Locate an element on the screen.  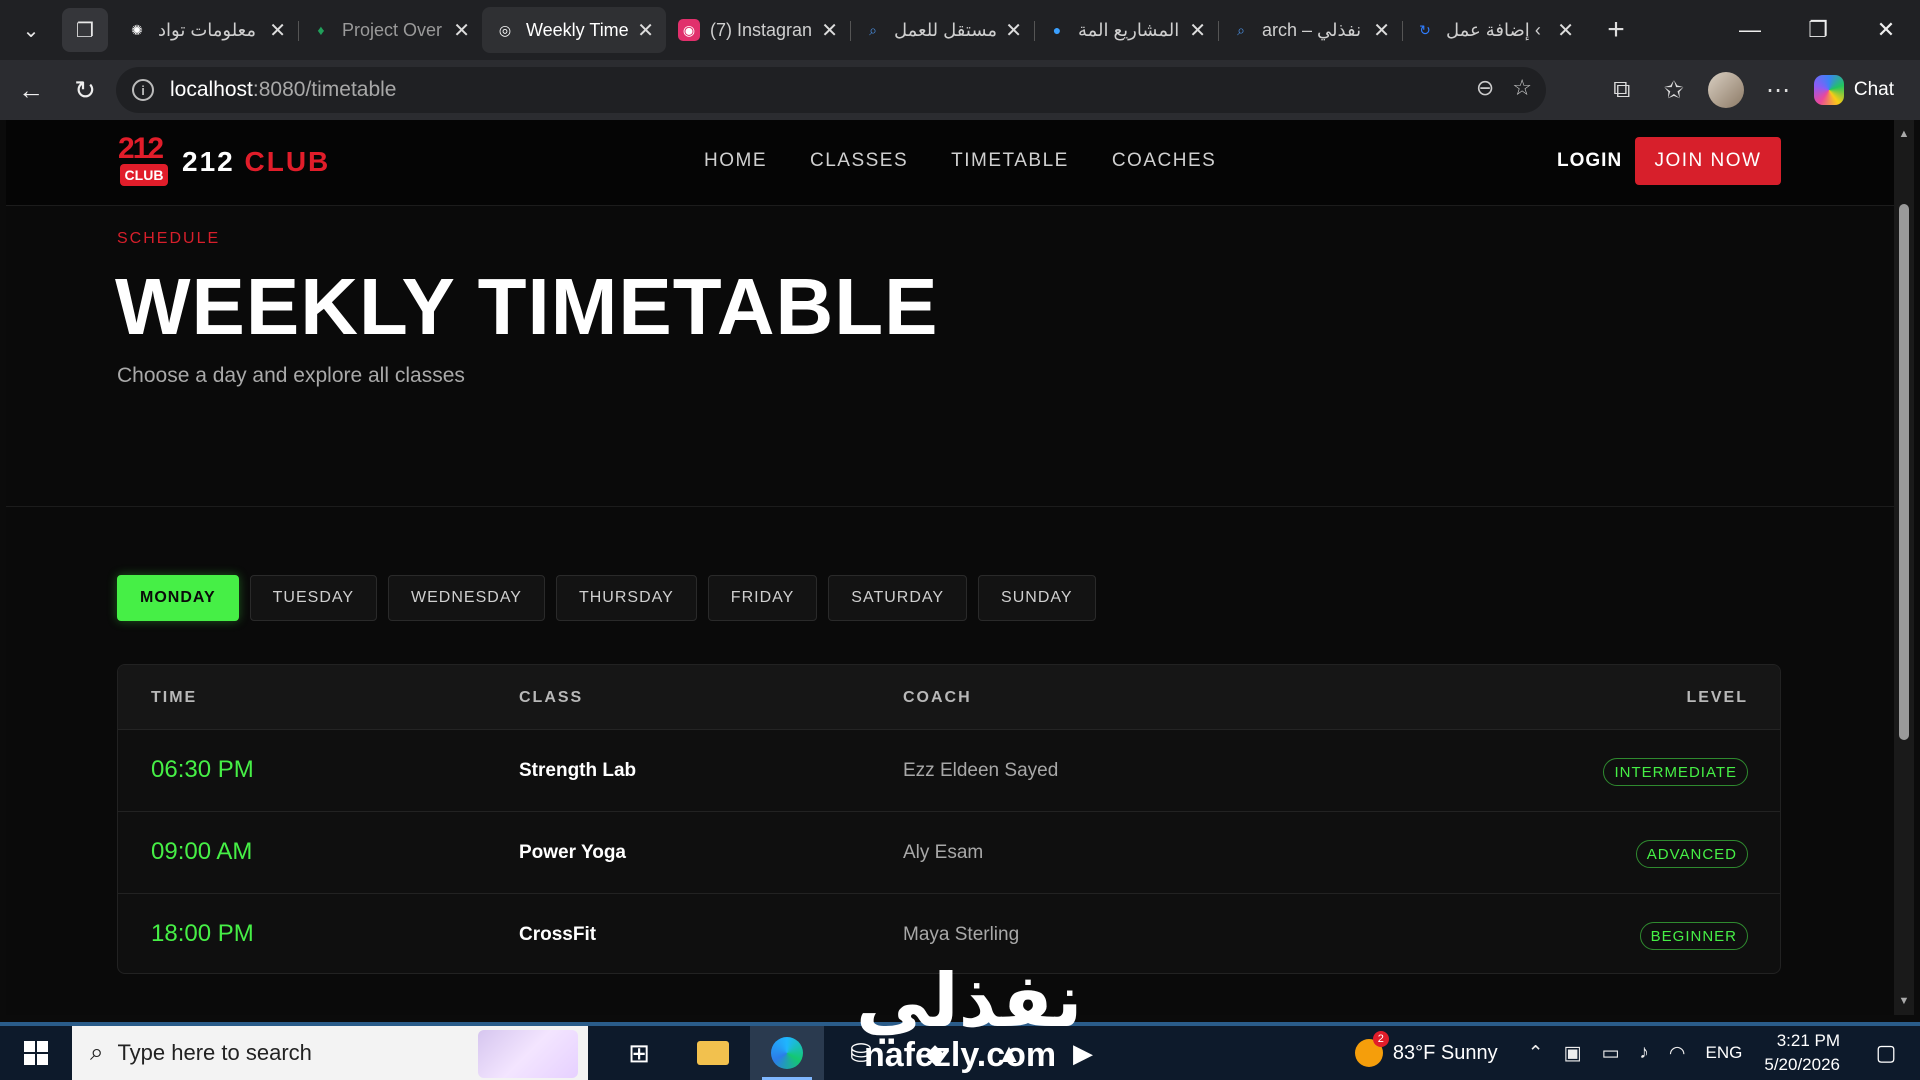
profile-avatar is located at coordinates (1725, 90).